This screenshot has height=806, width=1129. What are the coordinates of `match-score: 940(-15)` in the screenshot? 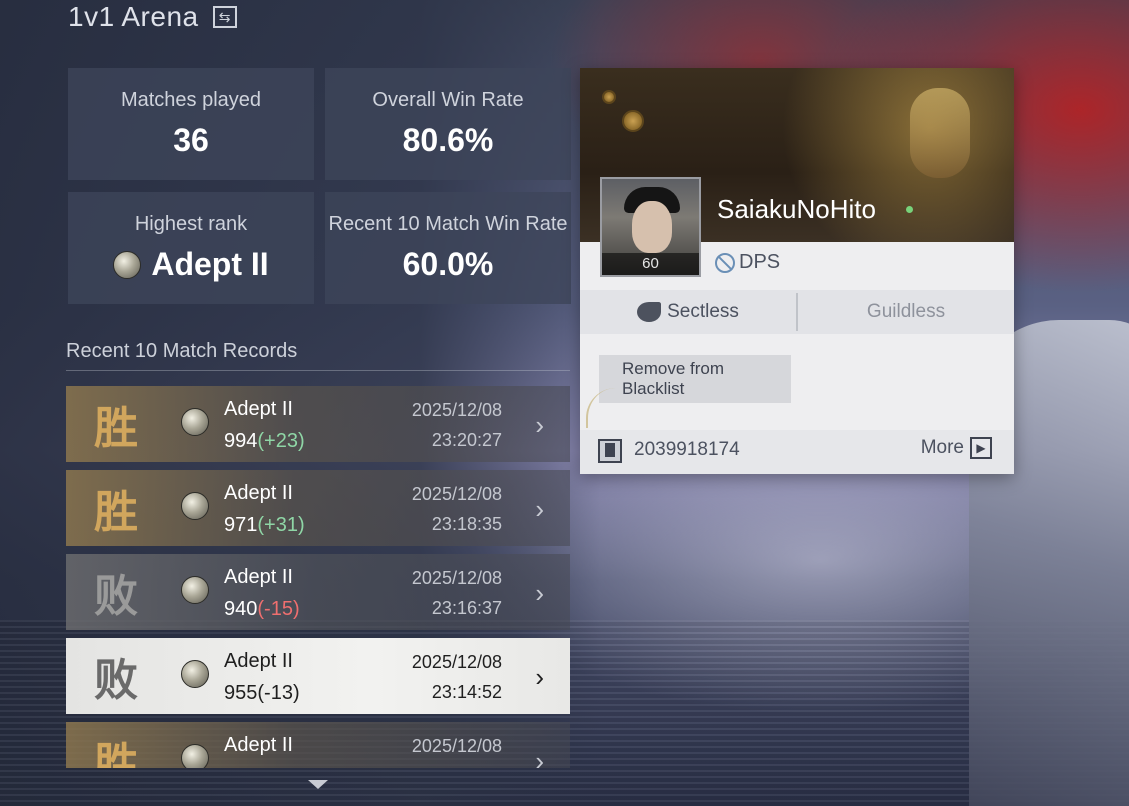 It's located at (262, 609).